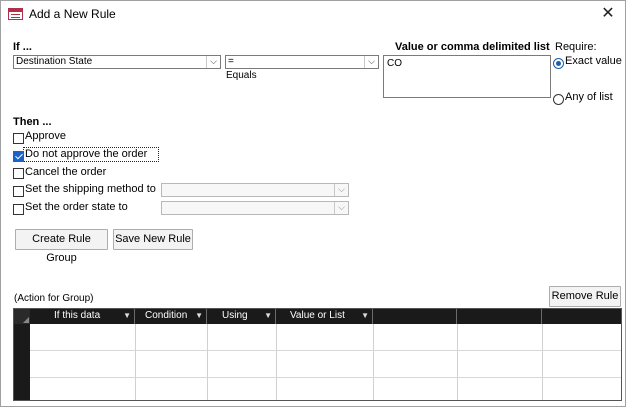  Describe the element at coordinates (45, 136) in the screenshot. I see `checkbox-approve-label: Approve` at that location.